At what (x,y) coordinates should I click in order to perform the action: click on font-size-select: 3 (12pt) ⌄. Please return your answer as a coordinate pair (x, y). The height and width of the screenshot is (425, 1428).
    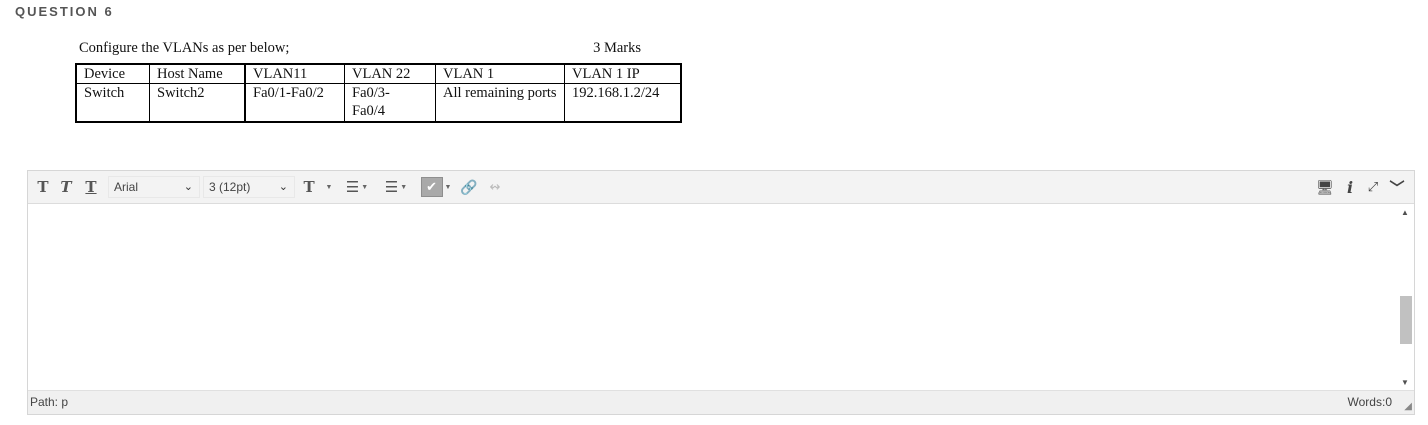
    Looking at the image, I should click on (249, 187).